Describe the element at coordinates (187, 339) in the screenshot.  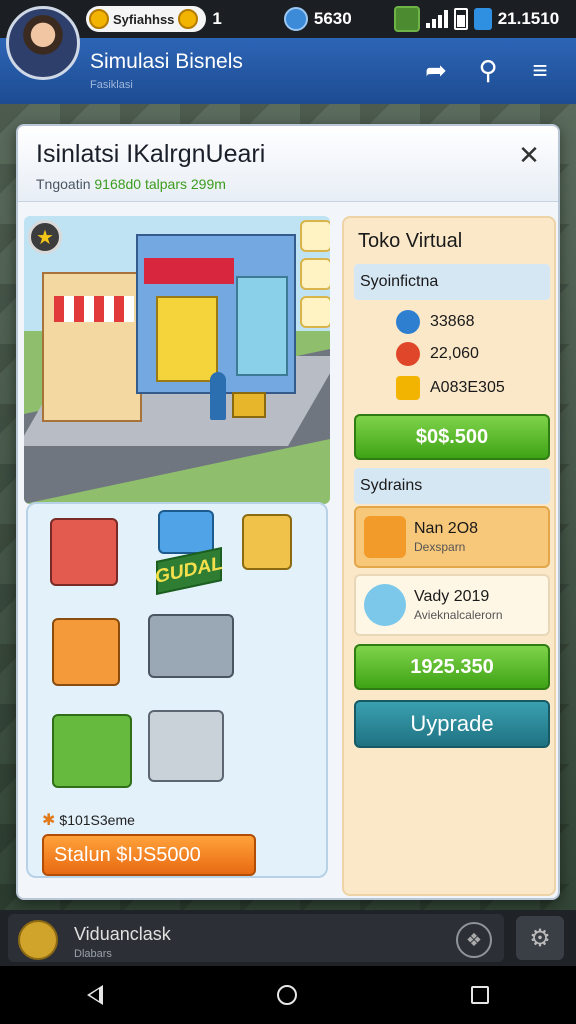
I see `store-door` at that location.